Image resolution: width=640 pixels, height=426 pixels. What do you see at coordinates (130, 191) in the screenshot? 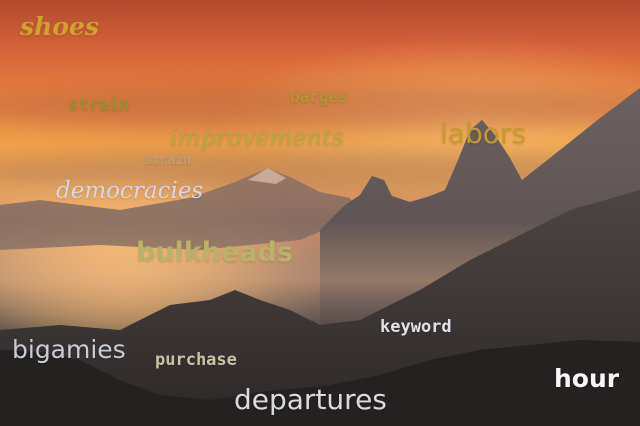
I see `word-democracies: democracies` at bounding box center [130, 191].